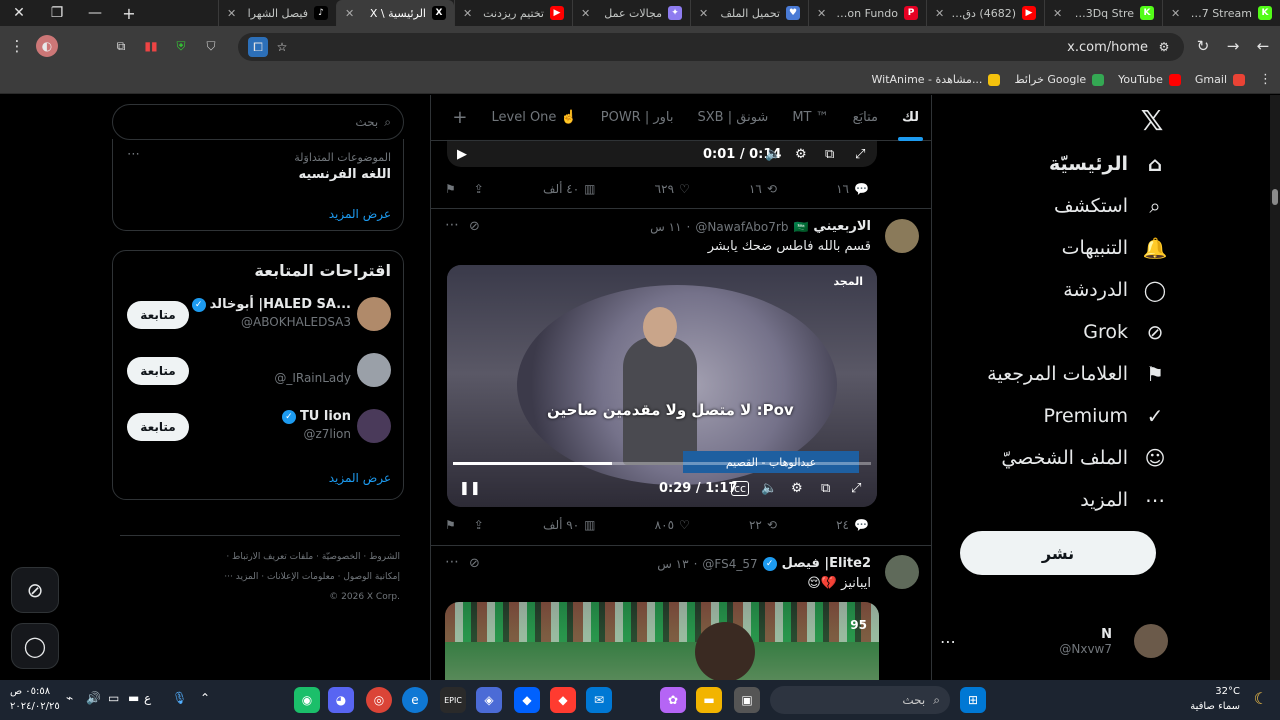 This screenshot has height=720, width=1280. I want to click on suggestion-name-row: TU lion ✓, so click(316, 416).